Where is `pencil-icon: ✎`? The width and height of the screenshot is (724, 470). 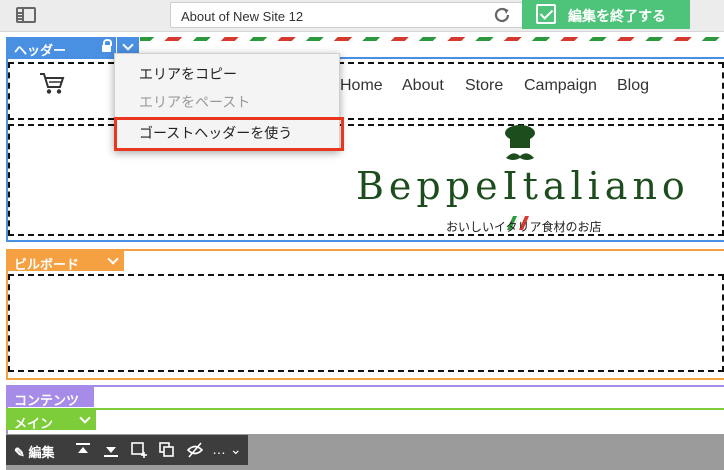 pencil-icon: ✎ is located at coordinates (21, 452).